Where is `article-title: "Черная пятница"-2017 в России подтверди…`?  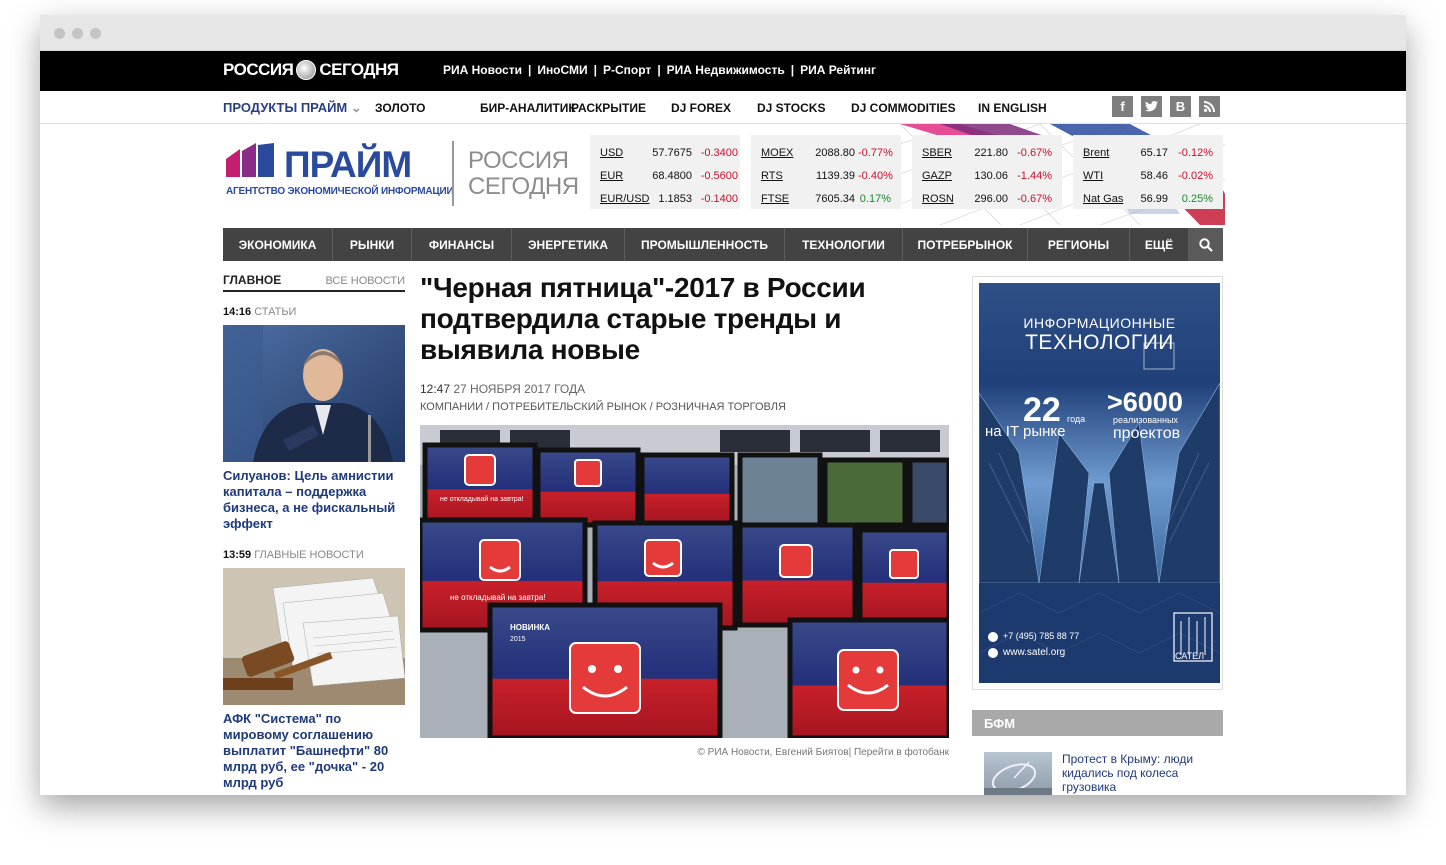 article-title: "Черная пятница"-2017 в России подтверди… is located at coordinates (685, 318).